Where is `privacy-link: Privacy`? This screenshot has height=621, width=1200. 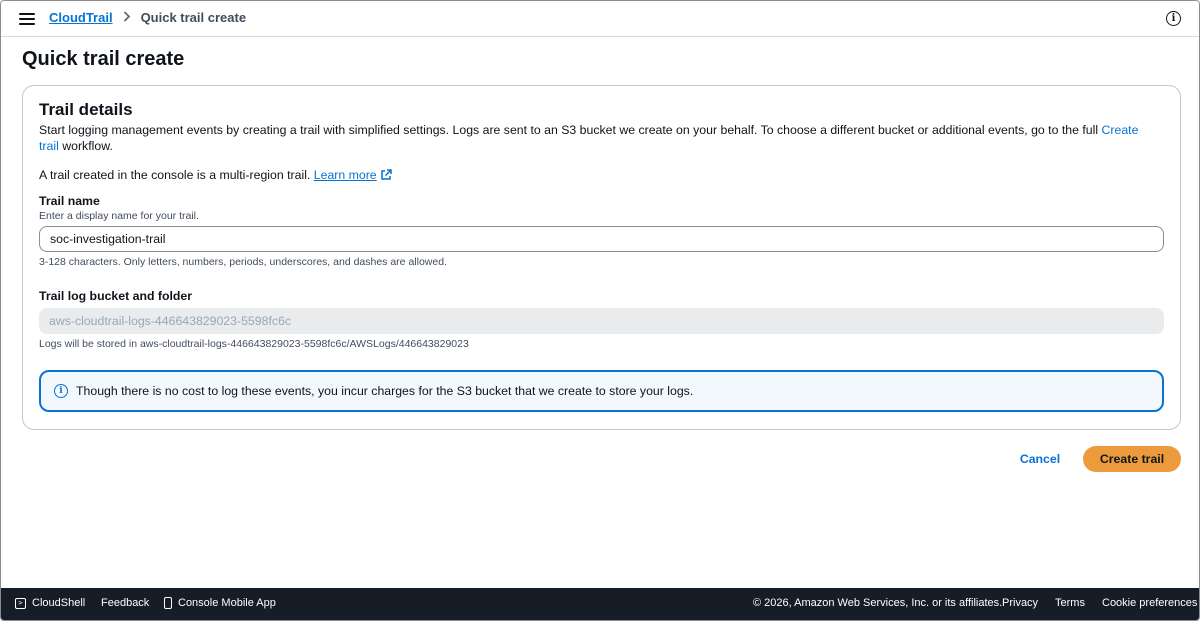
privacy-link: Privacy is located at coordinates (1020, 603).